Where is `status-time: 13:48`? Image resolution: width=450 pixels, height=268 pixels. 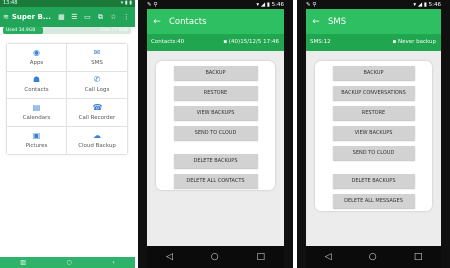 status-time: 13:48 is located at coordinates (10, 3).